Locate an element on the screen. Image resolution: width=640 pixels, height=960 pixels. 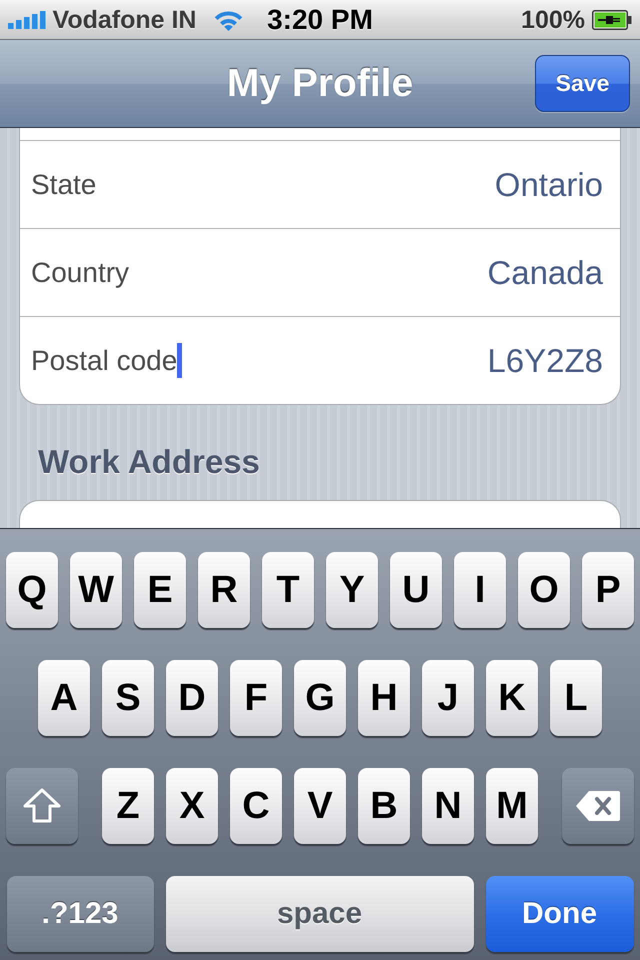
letter-key: T is located at coordinates (288, 590).